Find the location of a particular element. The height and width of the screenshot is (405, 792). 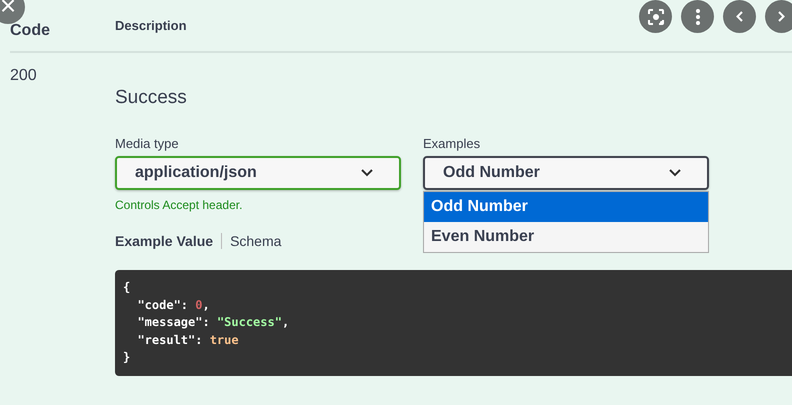

tab: Example Value is located at coordinates (164, 241).